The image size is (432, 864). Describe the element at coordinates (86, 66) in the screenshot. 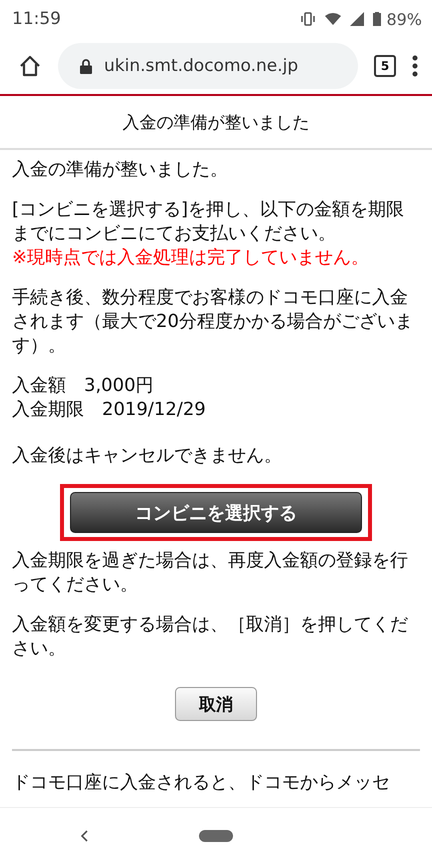

I see `lock-icon` at that location.